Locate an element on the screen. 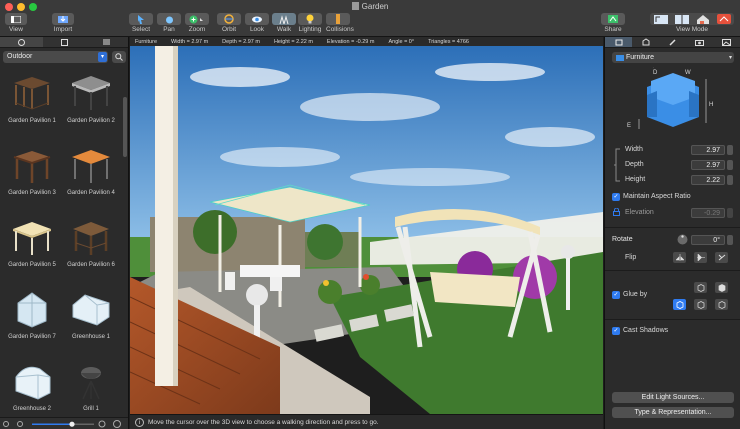  zoom-button: Zoom is located at coordinates (197, 23).